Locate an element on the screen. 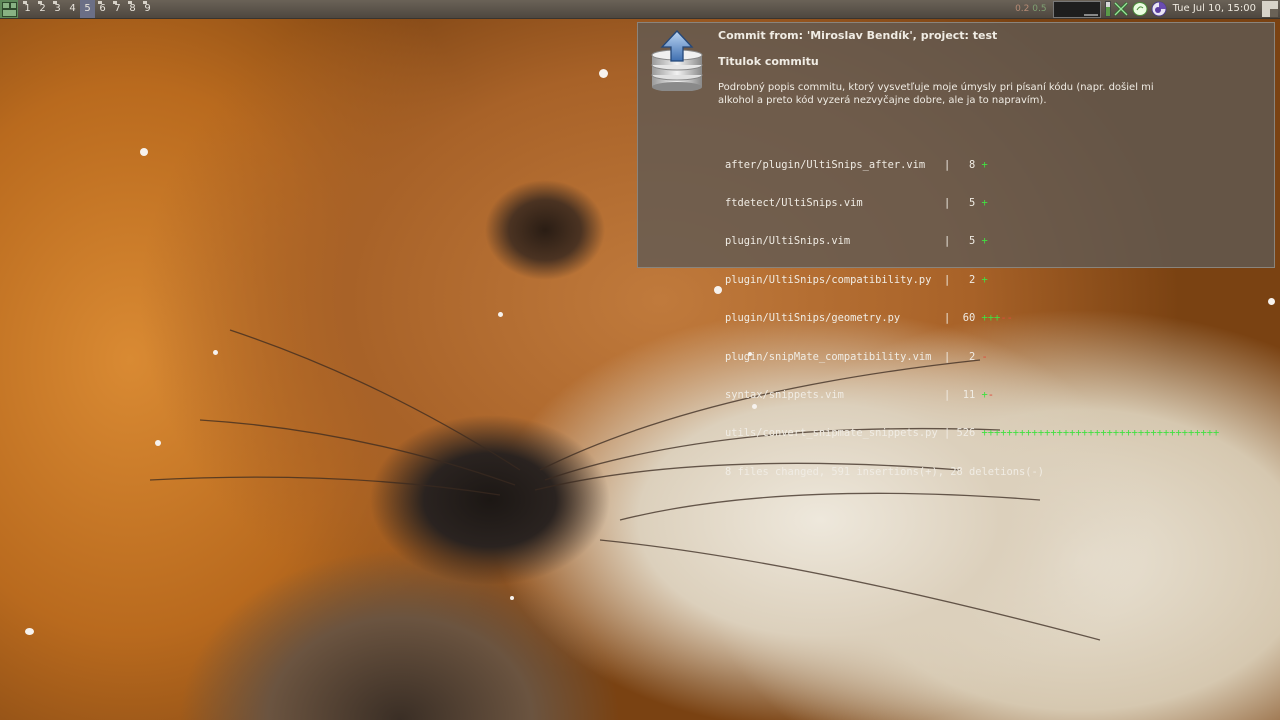 This screenshot has width=1280, height=720. diffstat-row: after/plugin/UltiSnips_after.vim | 8 + is located at coordinates (856, 164).